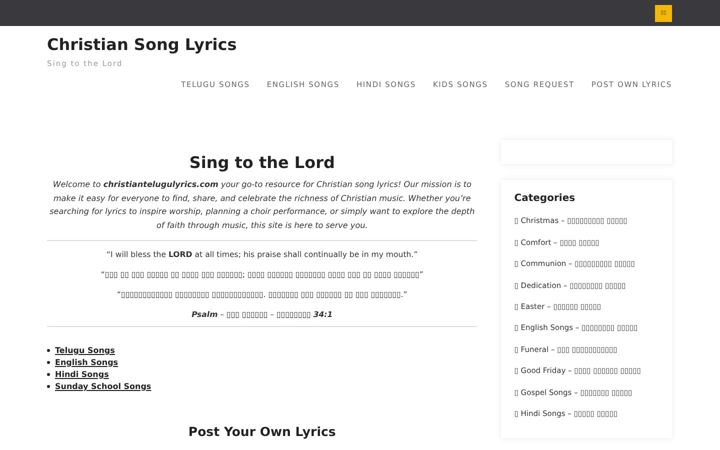  Describe the element at coordinates (103, 386) in the screenshot. I see `song-category-link: Sunday School Songs` at that location.